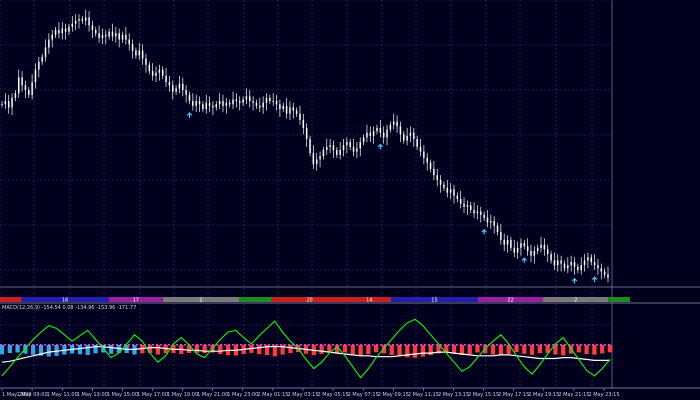 The width and height of the screenshot is (700, 400). What do you see at coordinates (62, 395) in the screenshot?
I see `x-tick-label-2: 1 May 11:00` at bounding box center [62, 395].